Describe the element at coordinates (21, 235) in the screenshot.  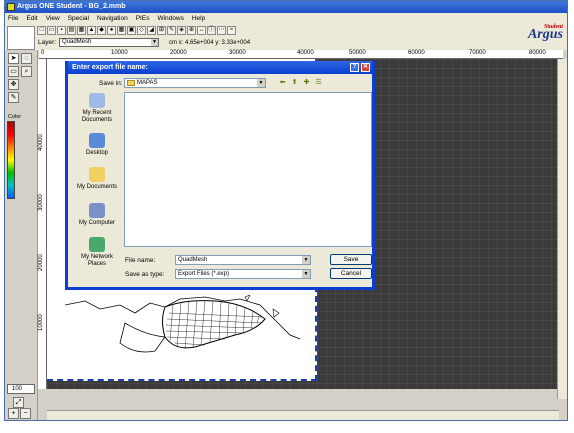
I see `tool-panel: ➤ ◌ ▭ ⌕ ✥ ✎ Color 100 ⤢ + −` at that location.